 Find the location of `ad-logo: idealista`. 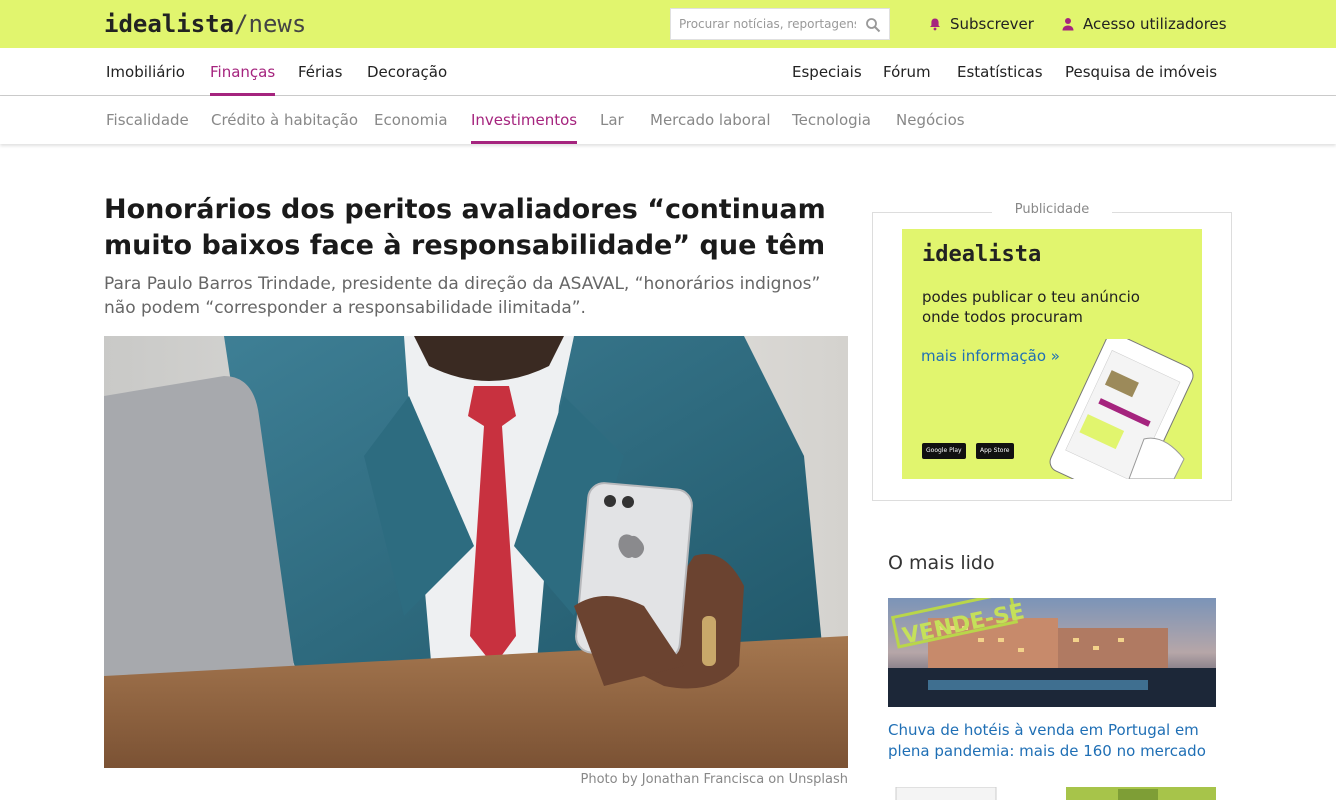

ad-logo: idealista is located at coordinates (982, 254).